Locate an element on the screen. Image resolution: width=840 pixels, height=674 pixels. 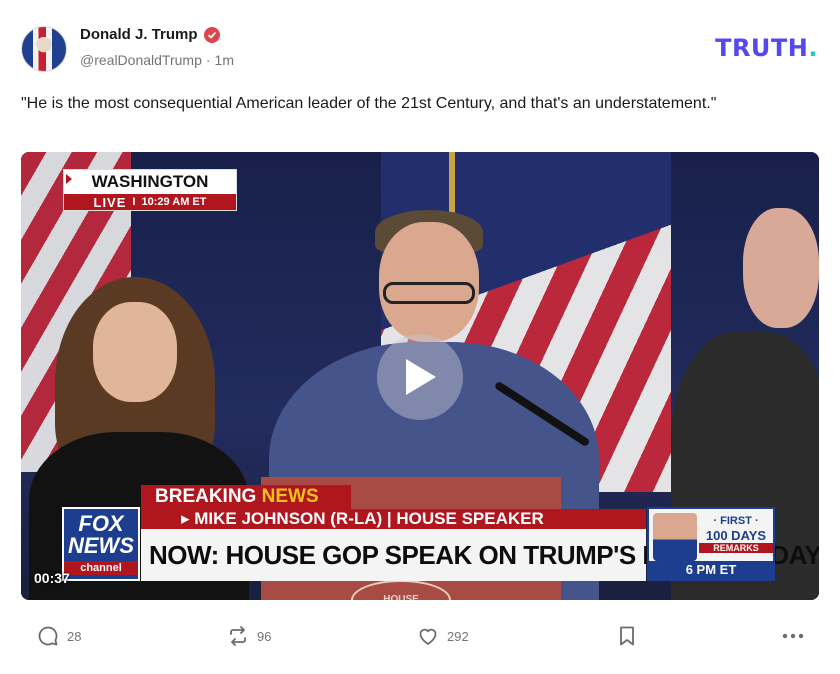
more-options-button is located at coordinates (793, 636).